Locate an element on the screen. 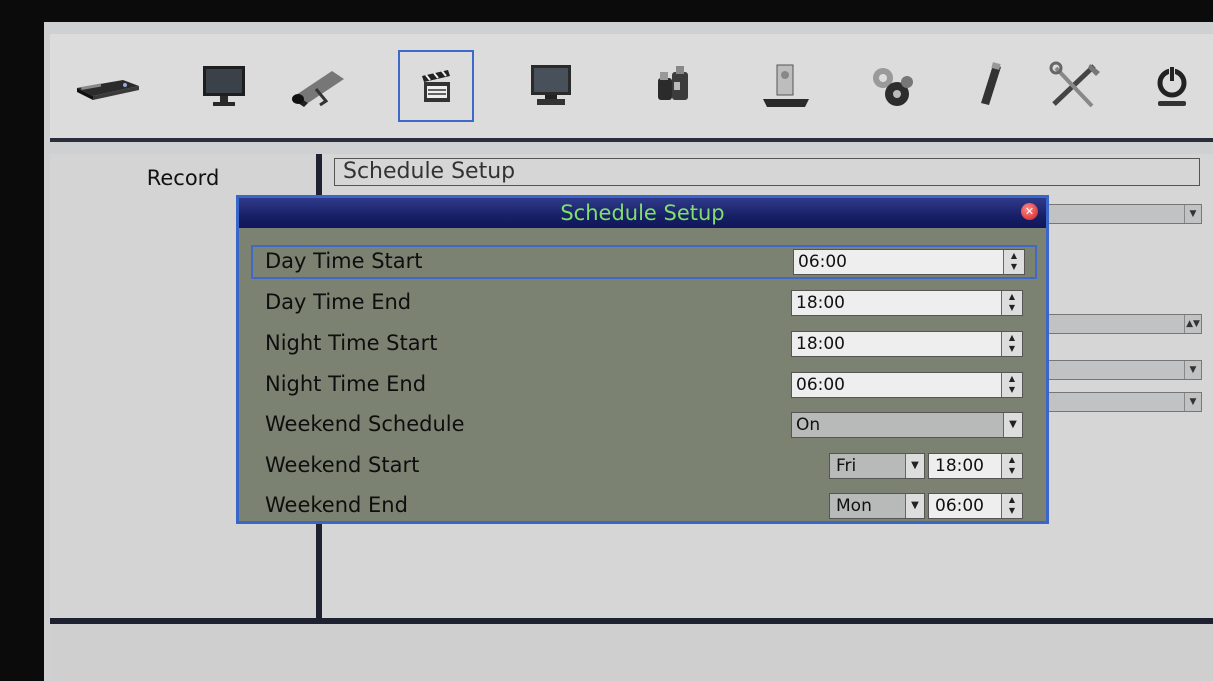 Image resolution: width=1213 pixels, height=681 pixels. row-weekend-end: Weekend End Mon ▼ 06:00 ▲ ▼ is located at coordinates (644, 506).